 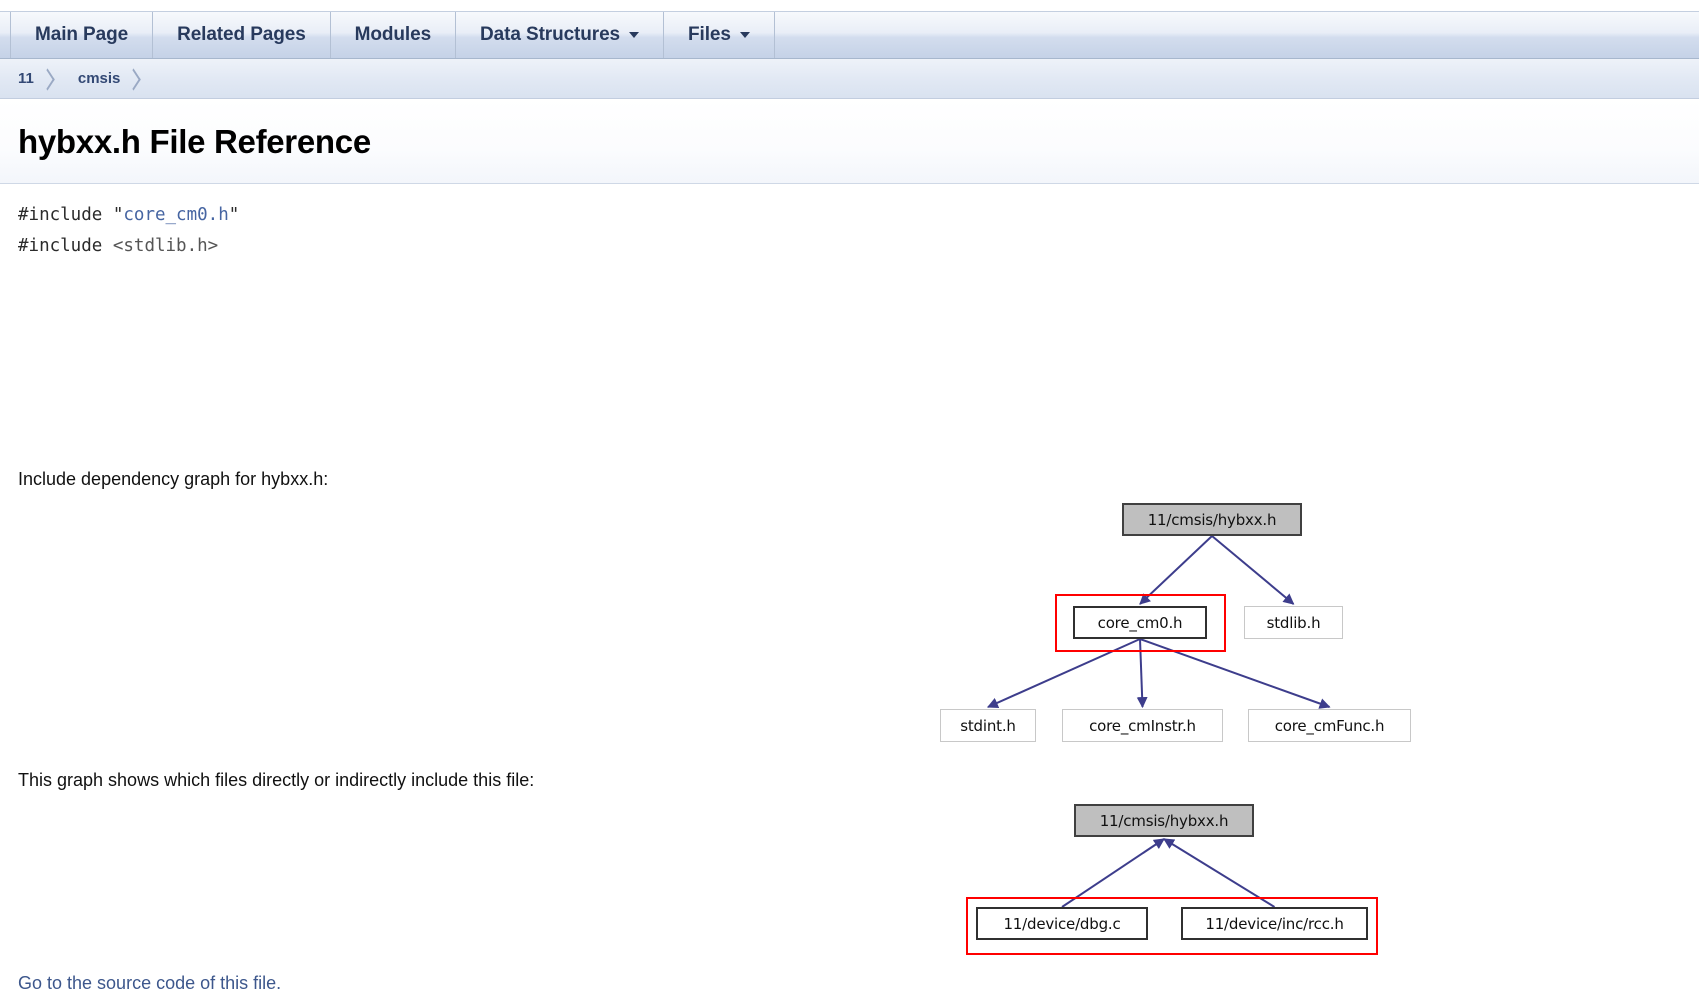 What do you see at coordinates (175, 215) in the screenshot?
I see `include-target-link: core_cm0.h` at bounding box center [175, 215].